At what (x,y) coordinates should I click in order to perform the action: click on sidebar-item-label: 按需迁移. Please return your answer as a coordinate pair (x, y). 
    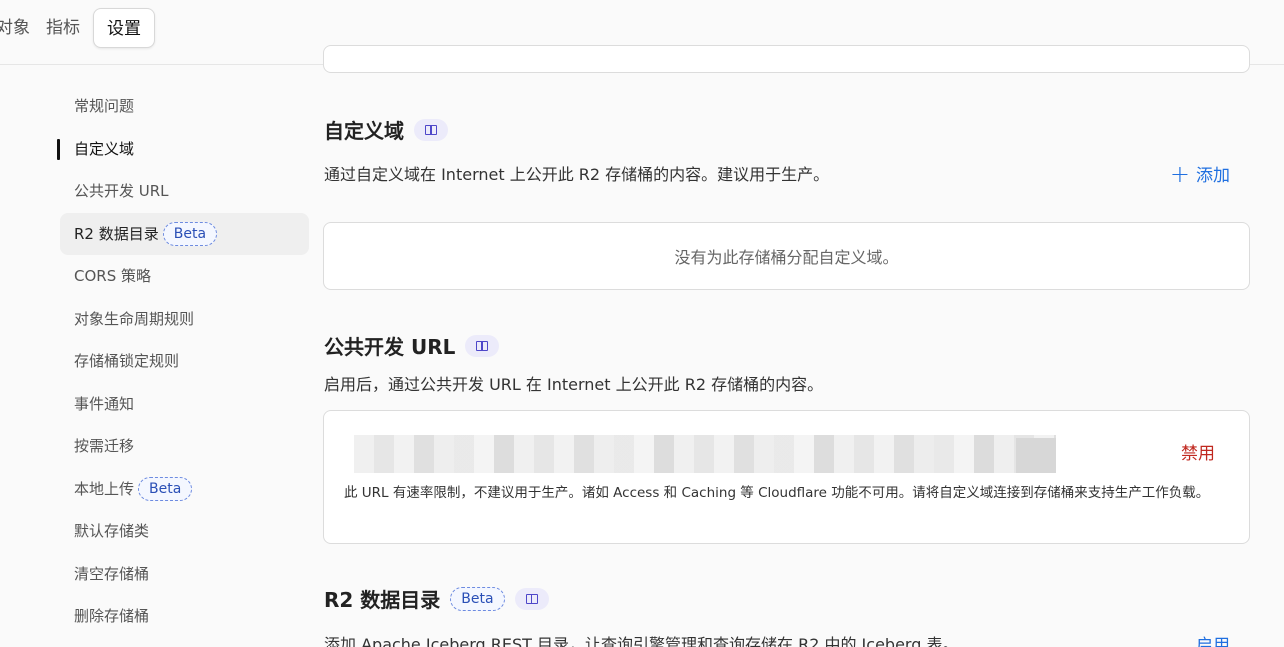
    Looking at the image, I should click on (104, 446).